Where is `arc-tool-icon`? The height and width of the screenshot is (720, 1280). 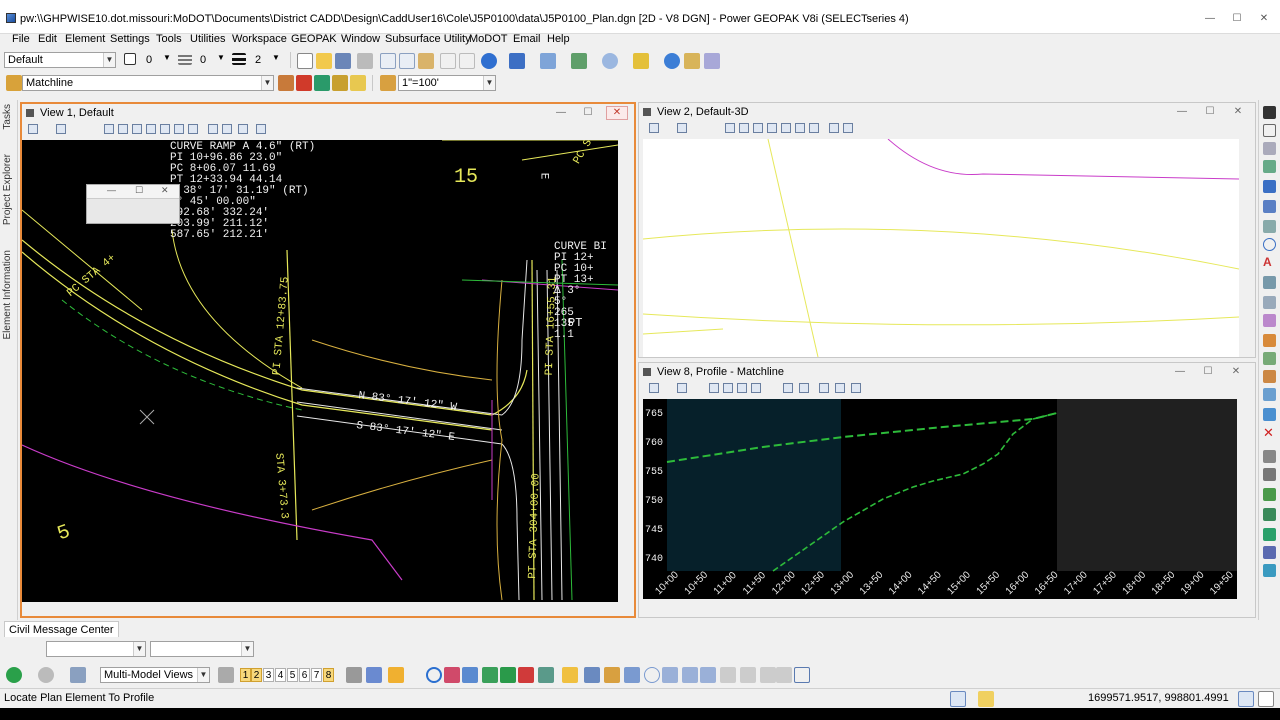 arc-tool-icon is located at coordinates (728, 675).